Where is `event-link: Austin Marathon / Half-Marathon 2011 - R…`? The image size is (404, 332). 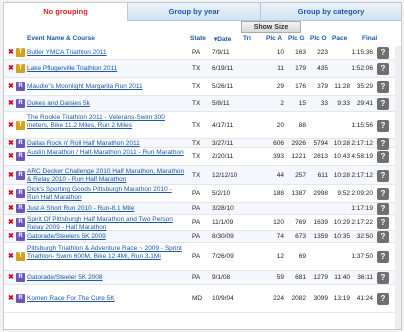
event-link: Austin Marathon / Half-Marathon 2011 - R… is located at coordinates (106, 153).